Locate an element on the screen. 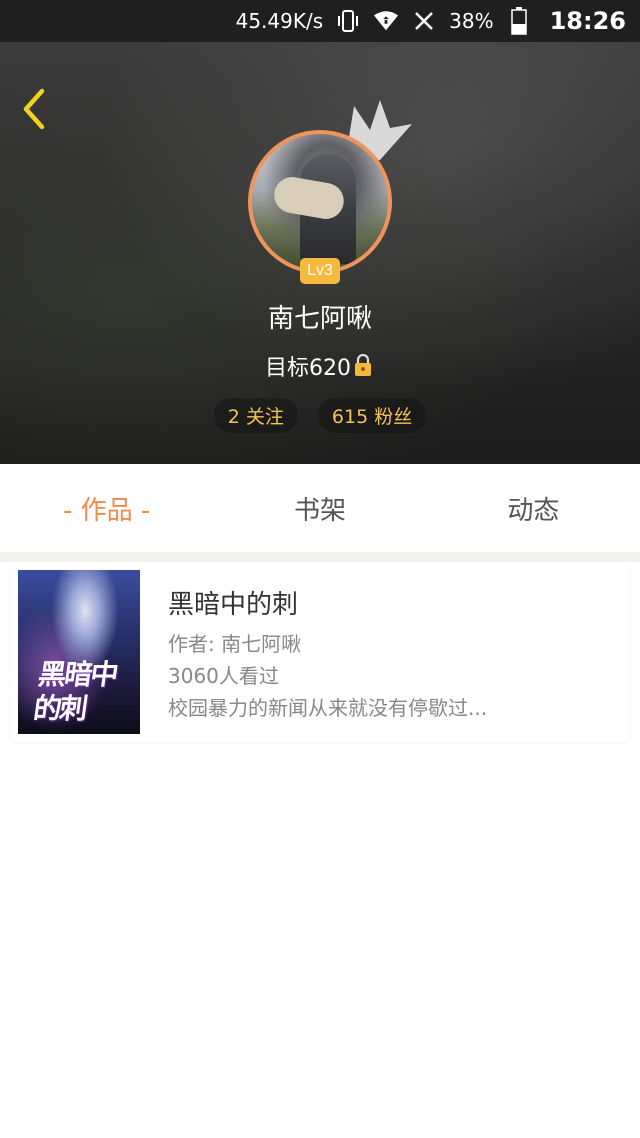  goal-label: 目标620 is located at coordinates (308, 368).